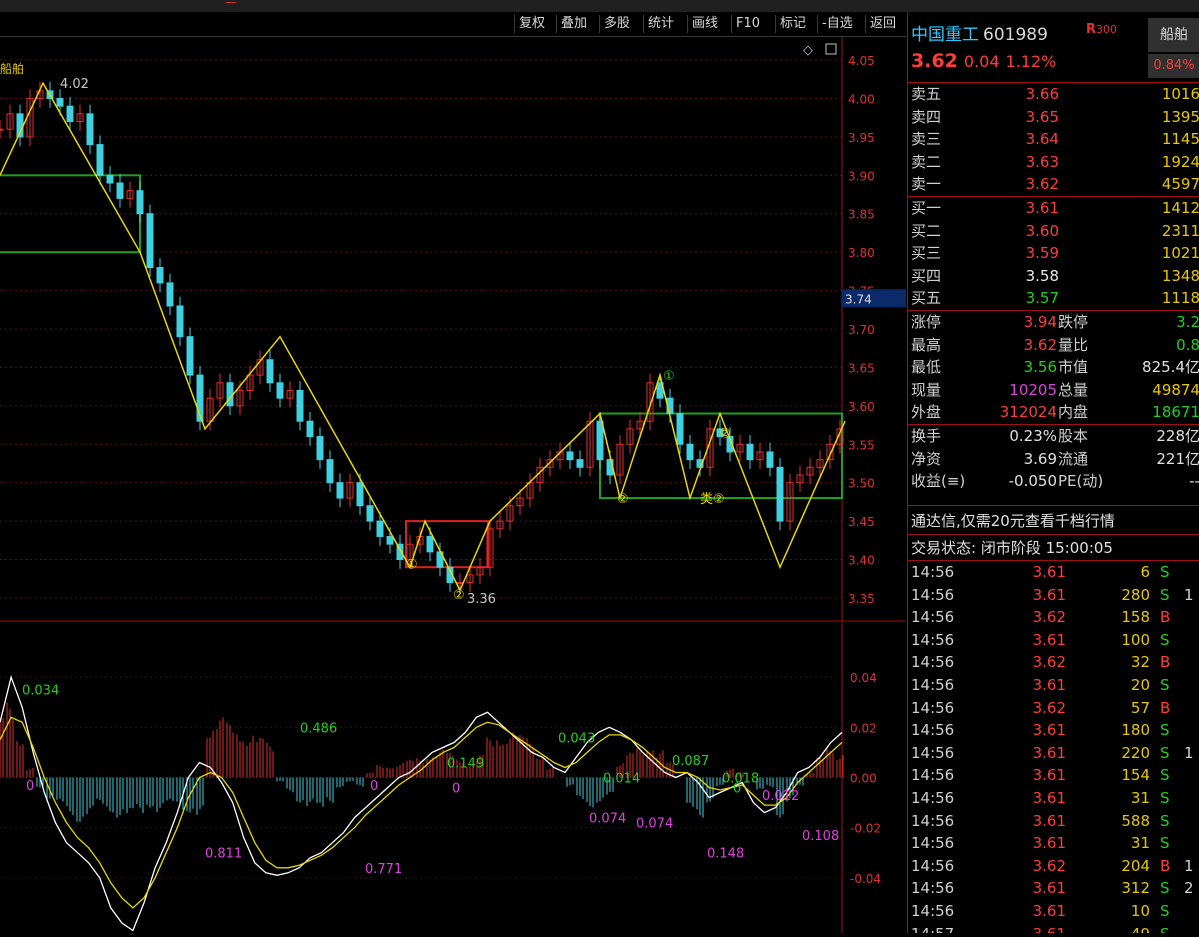 The image size is (1199, 937). Describe the element at coordinates (573, 24) in the screenshot. I see `overlay-button: 叠加` at that location.